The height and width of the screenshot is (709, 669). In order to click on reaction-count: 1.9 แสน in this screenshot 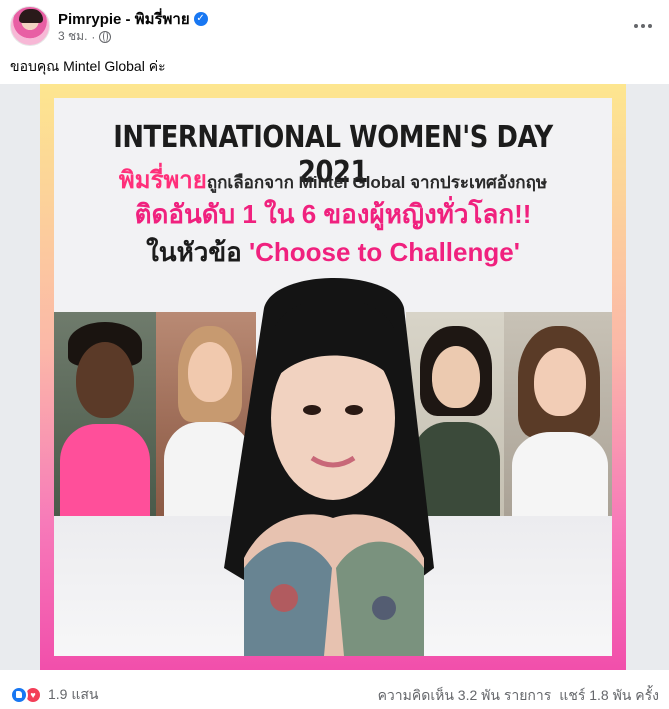, I will do `click(73, 695)`.